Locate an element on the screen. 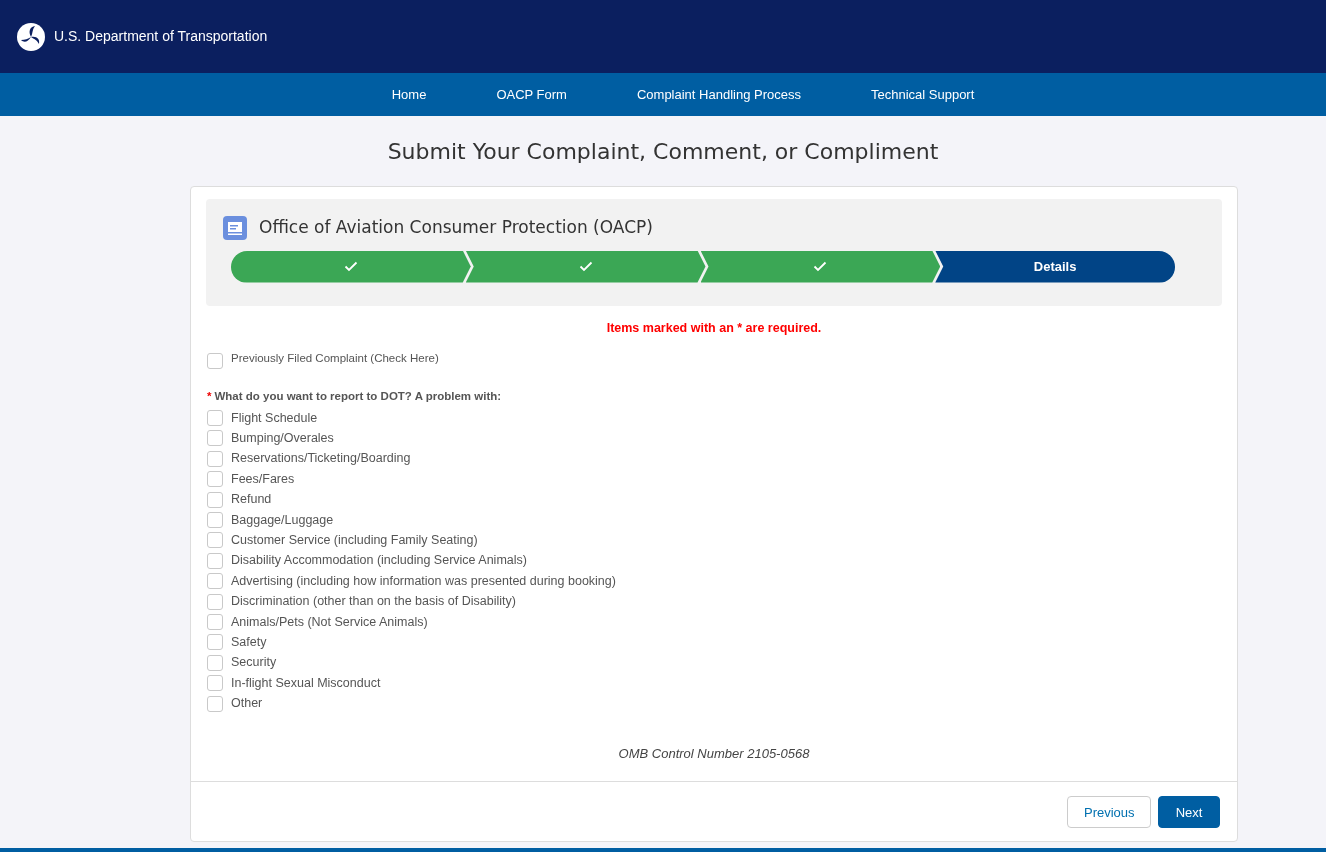  agency-name: U.S. Department of Transportation is located at coordinates (161, 36).